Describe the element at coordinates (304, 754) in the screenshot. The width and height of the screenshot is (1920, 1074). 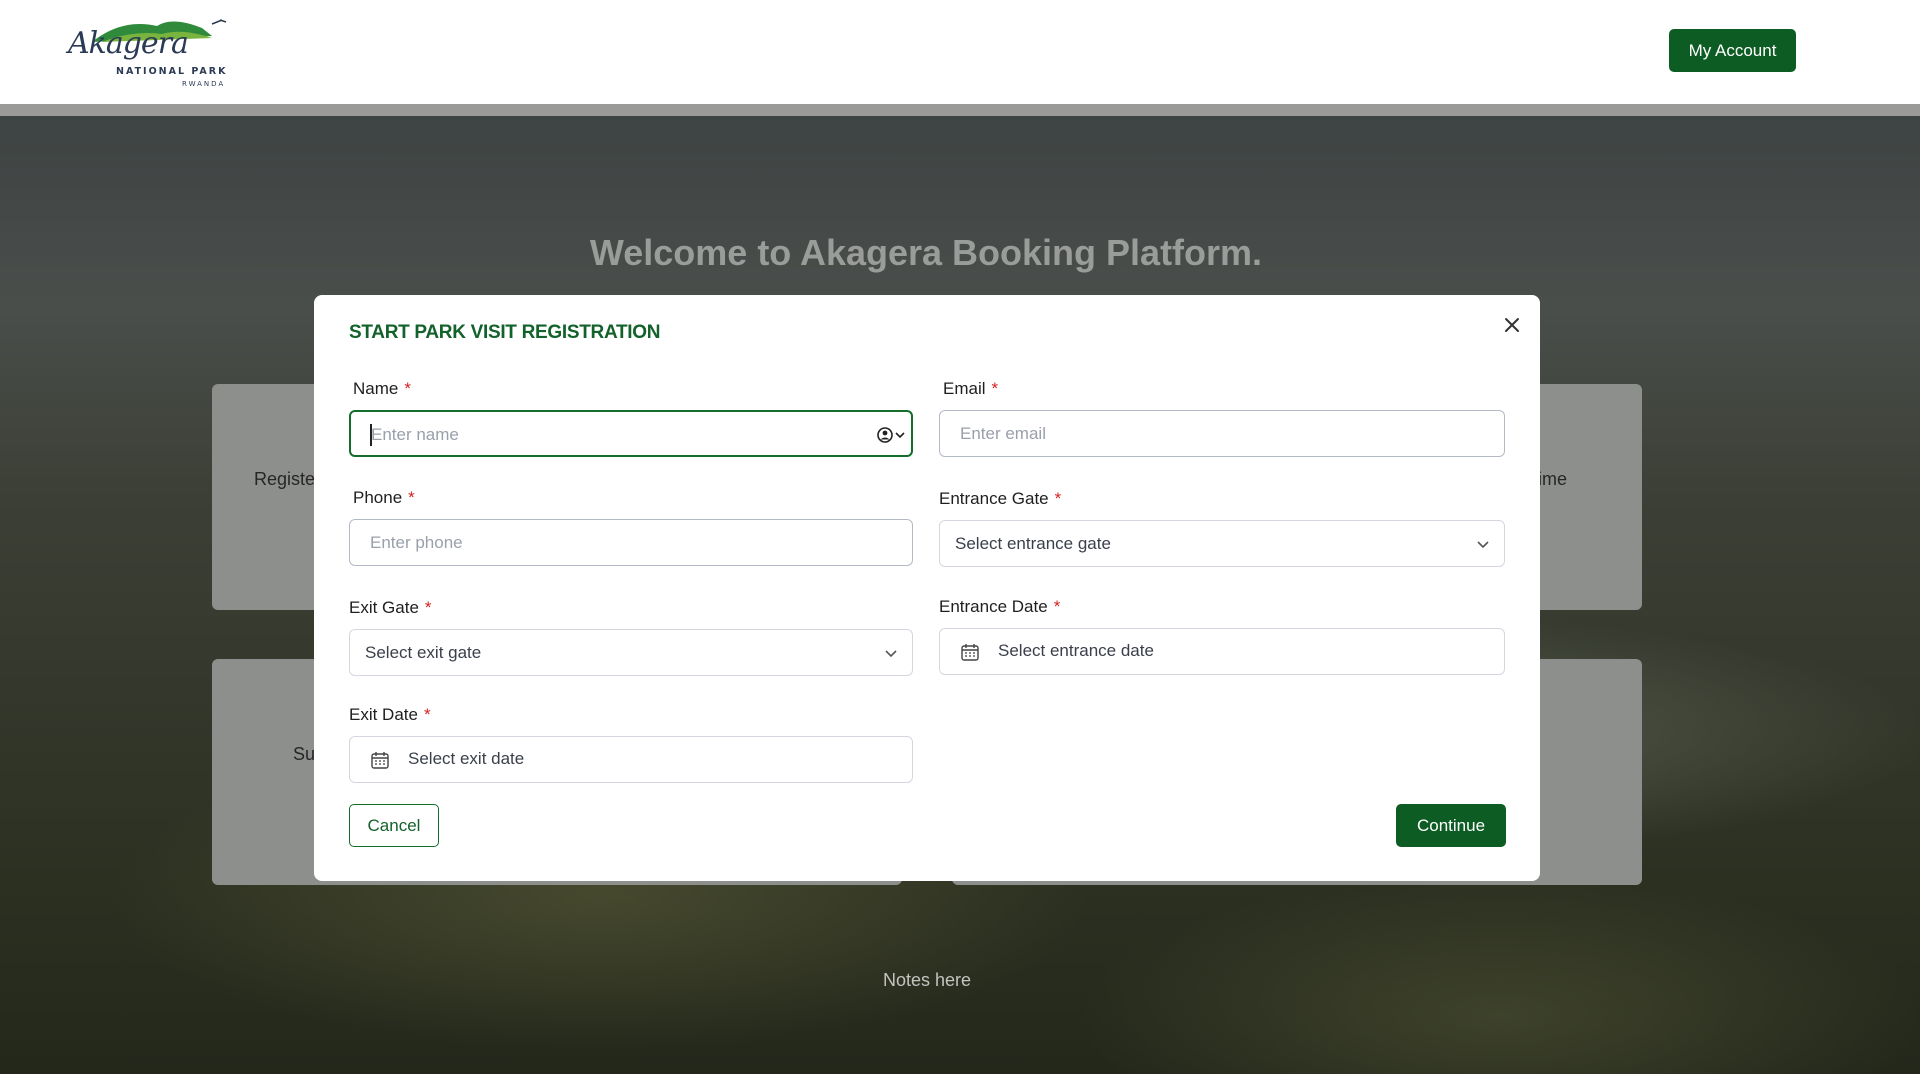
I see `background-card-label: Su` at that location.